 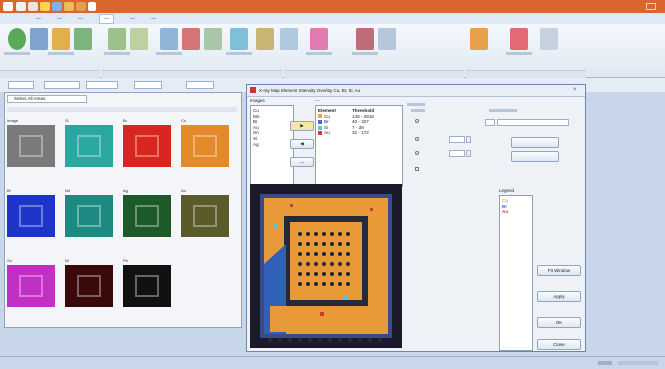 I want to click on tab-active: —, so click(x=106, y=18).